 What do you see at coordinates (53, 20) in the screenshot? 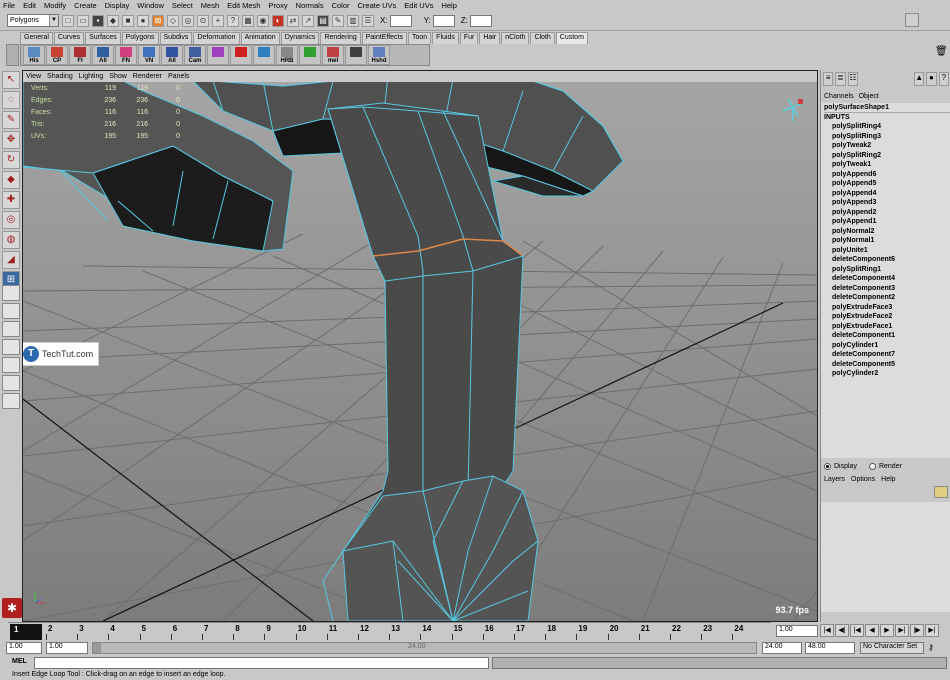
I see `chevron-down-icon: ▼` at bounding box center [53, 20].